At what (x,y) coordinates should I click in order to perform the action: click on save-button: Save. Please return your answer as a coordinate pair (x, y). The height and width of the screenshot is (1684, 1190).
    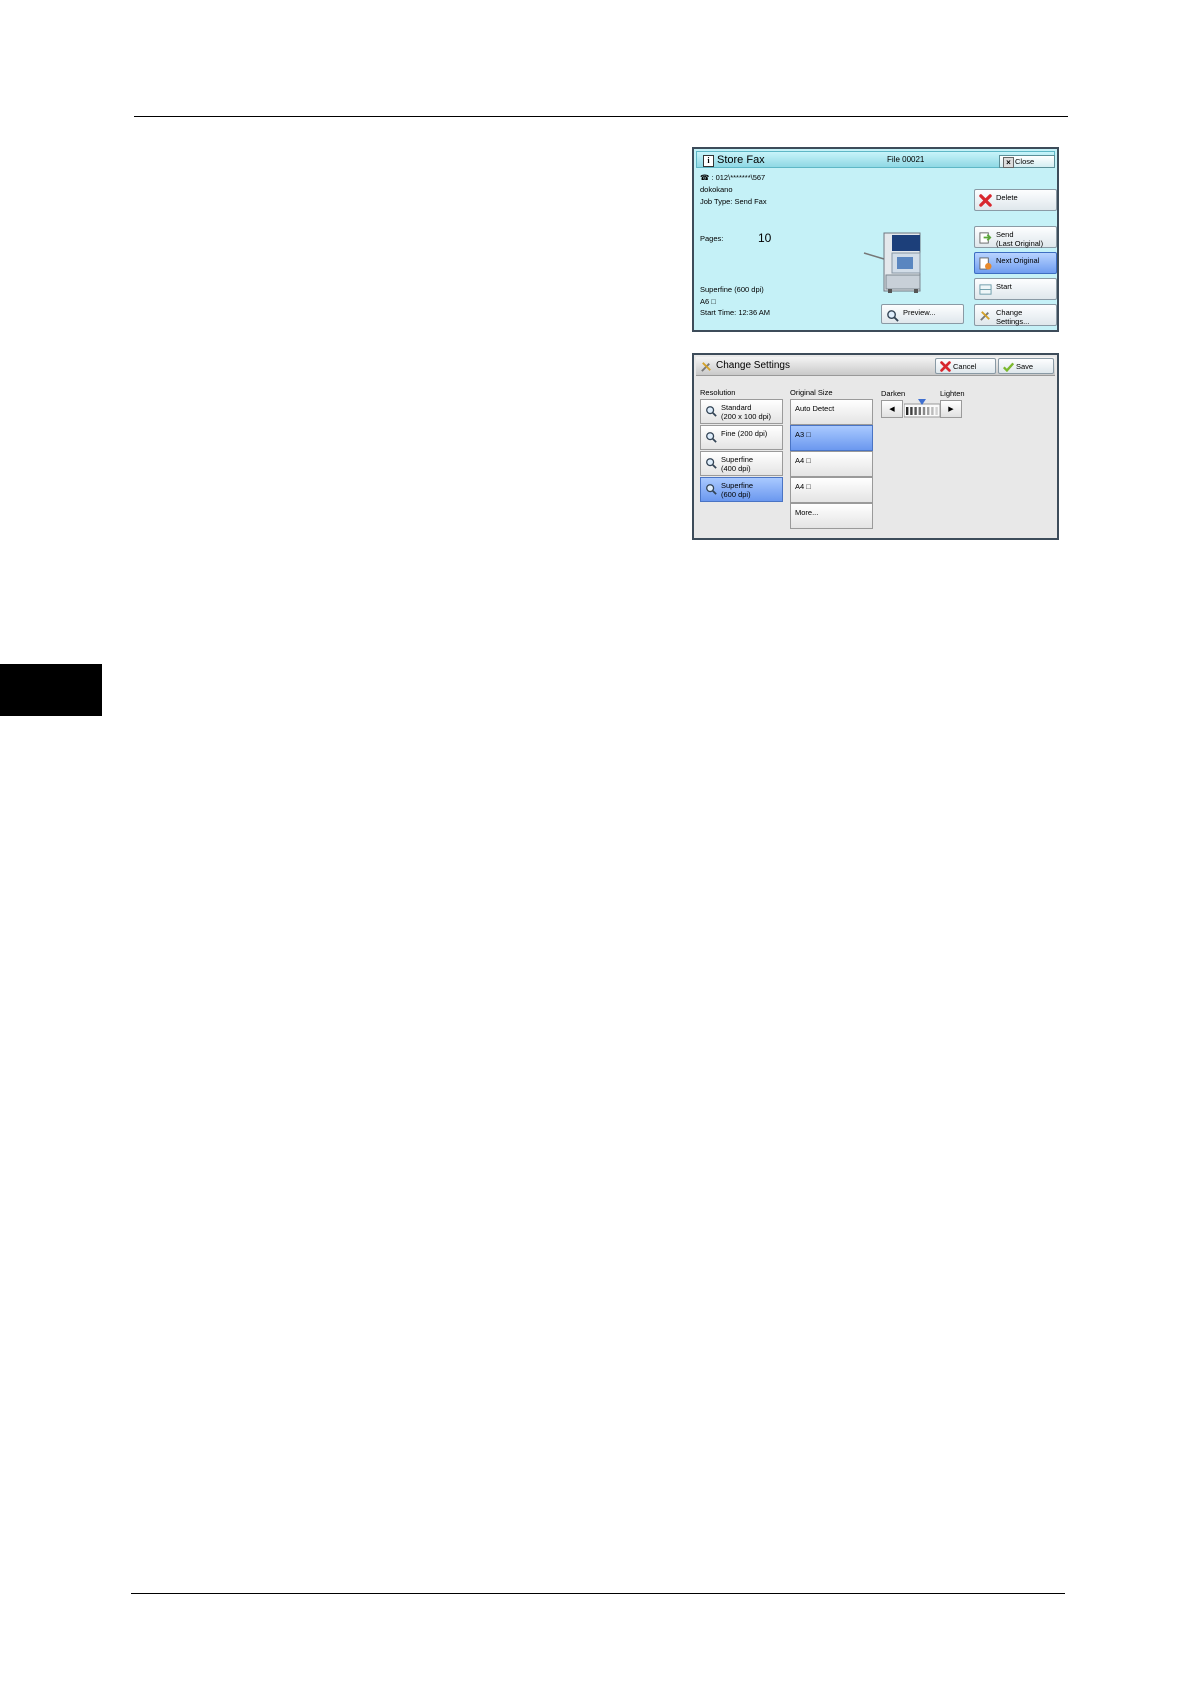
    Looking at the image, I should click on (1026, 366).